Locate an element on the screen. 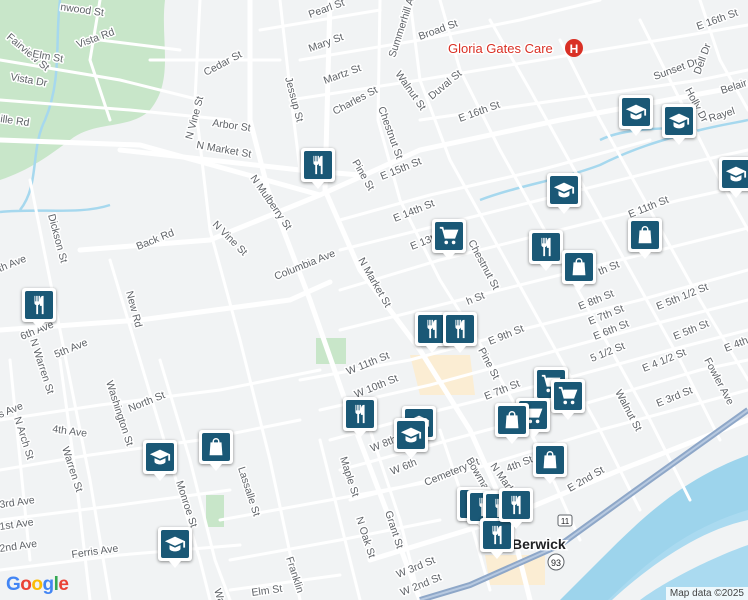  route-shield-small-label: 11 is located at coordinates (565, 521).